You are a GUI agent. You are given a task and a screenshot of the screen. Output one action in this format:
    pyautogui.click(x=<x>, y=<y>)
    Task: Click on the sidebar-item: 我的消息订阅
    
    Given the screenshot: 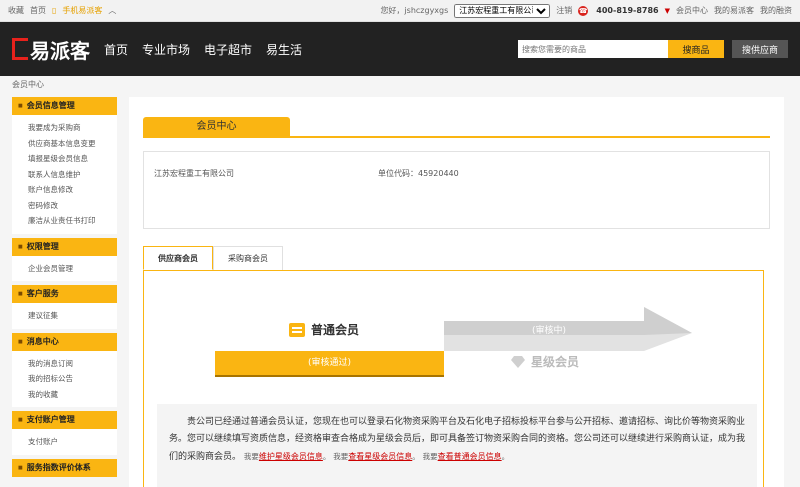 What is the action you would take?
    pyautogui.click(x=72, y=364)
    